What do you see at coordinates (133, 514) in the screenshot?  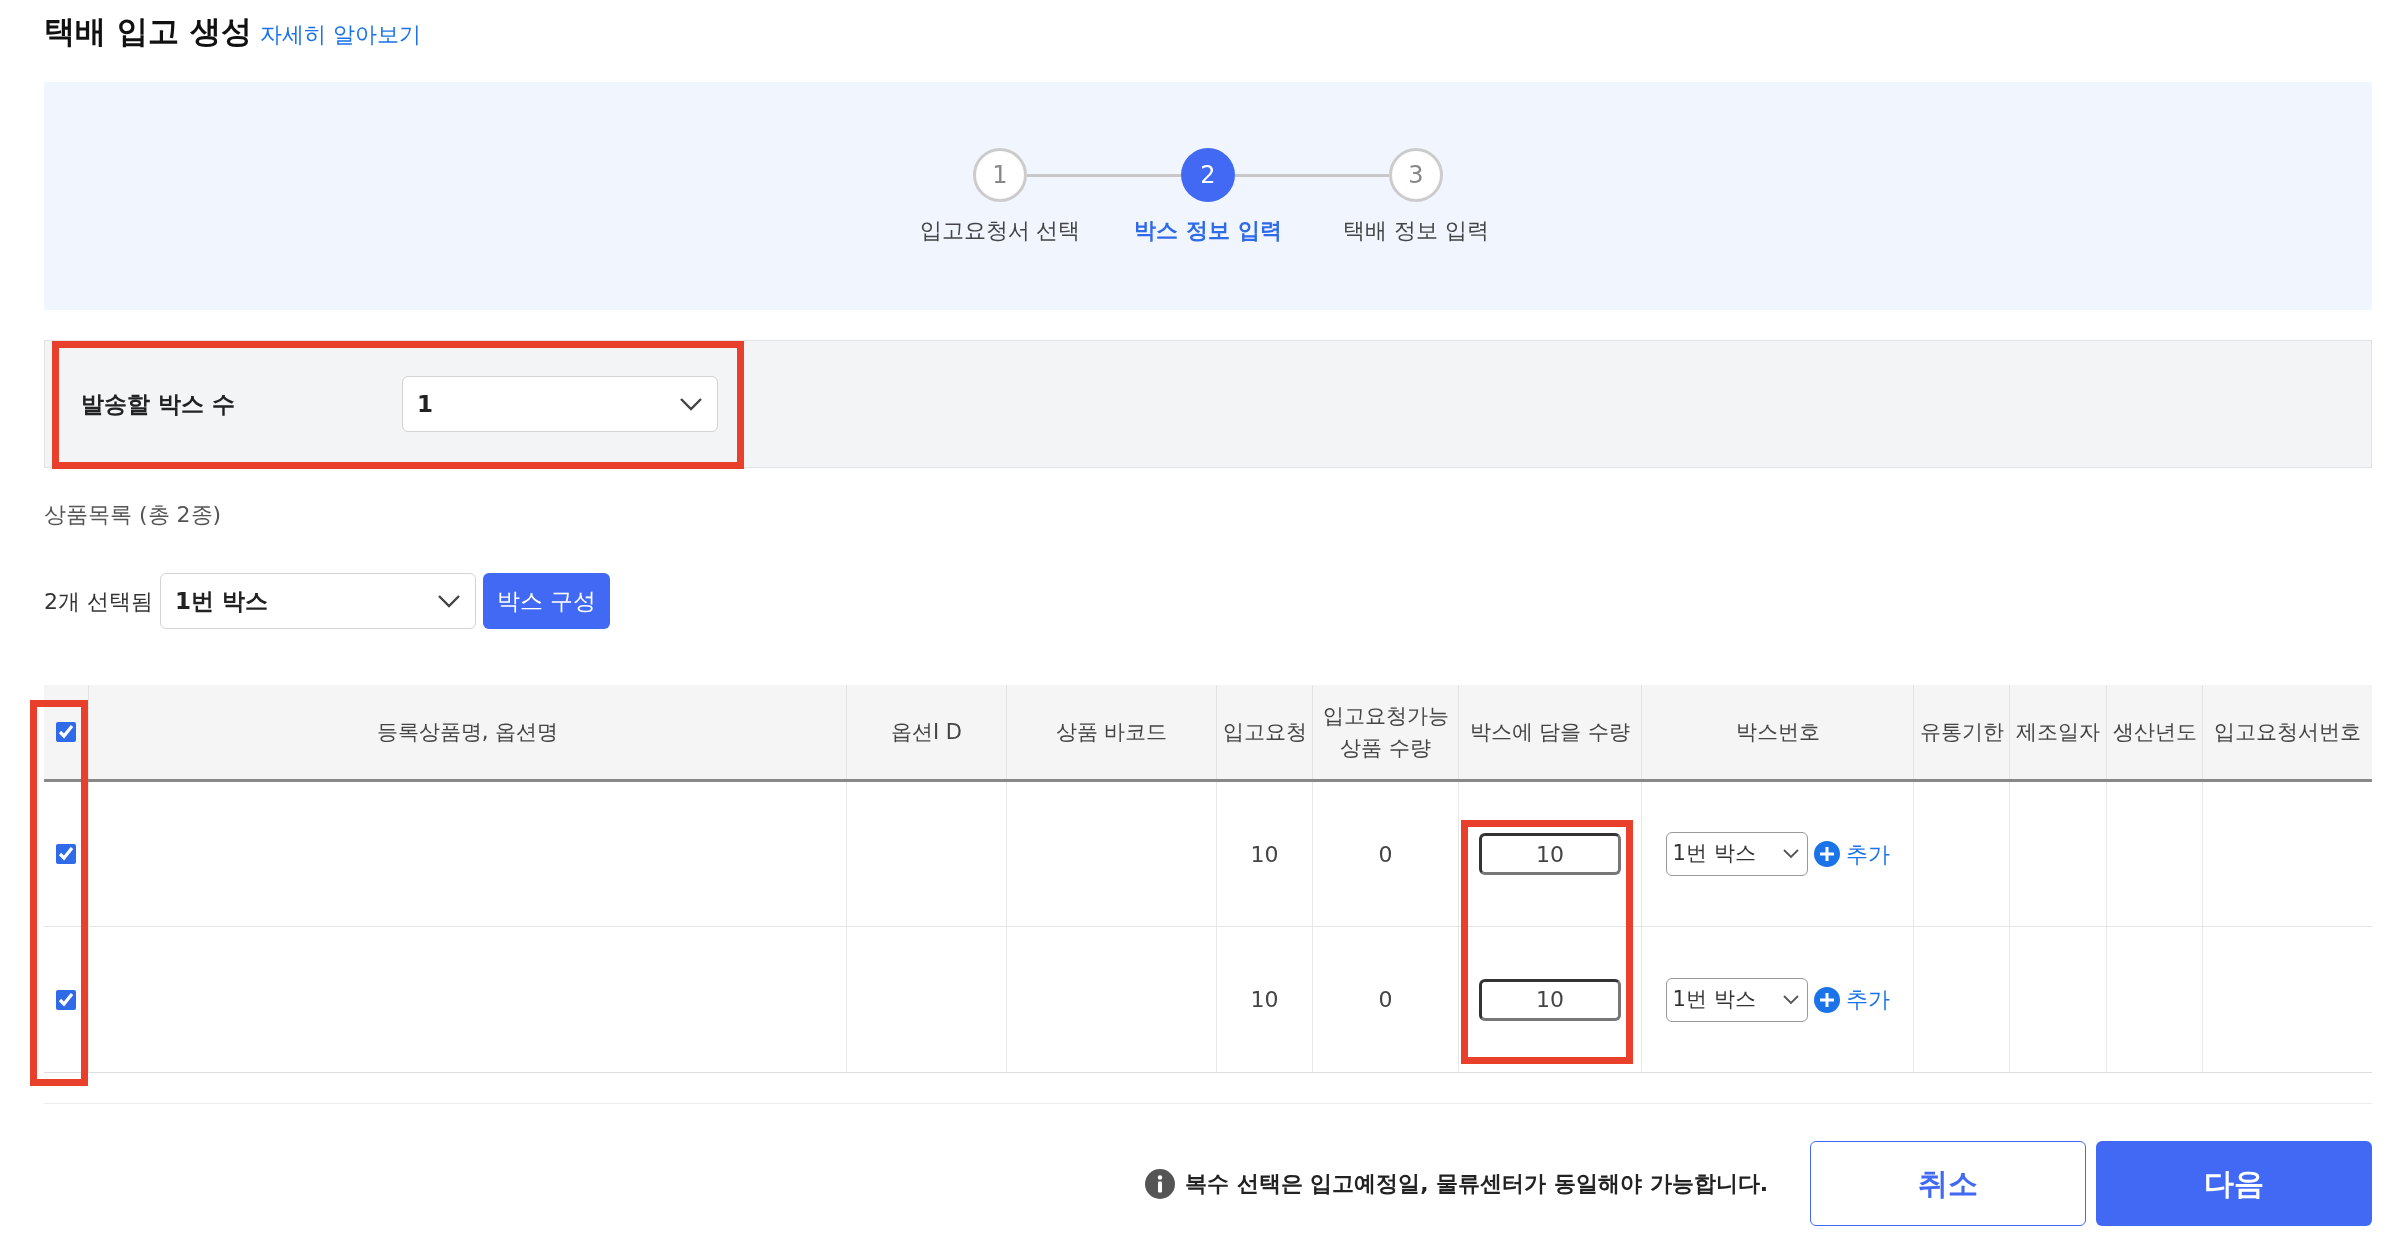 I see `product-list-count: 상품목록 (총 2종)` at bounding box center [133, 514].